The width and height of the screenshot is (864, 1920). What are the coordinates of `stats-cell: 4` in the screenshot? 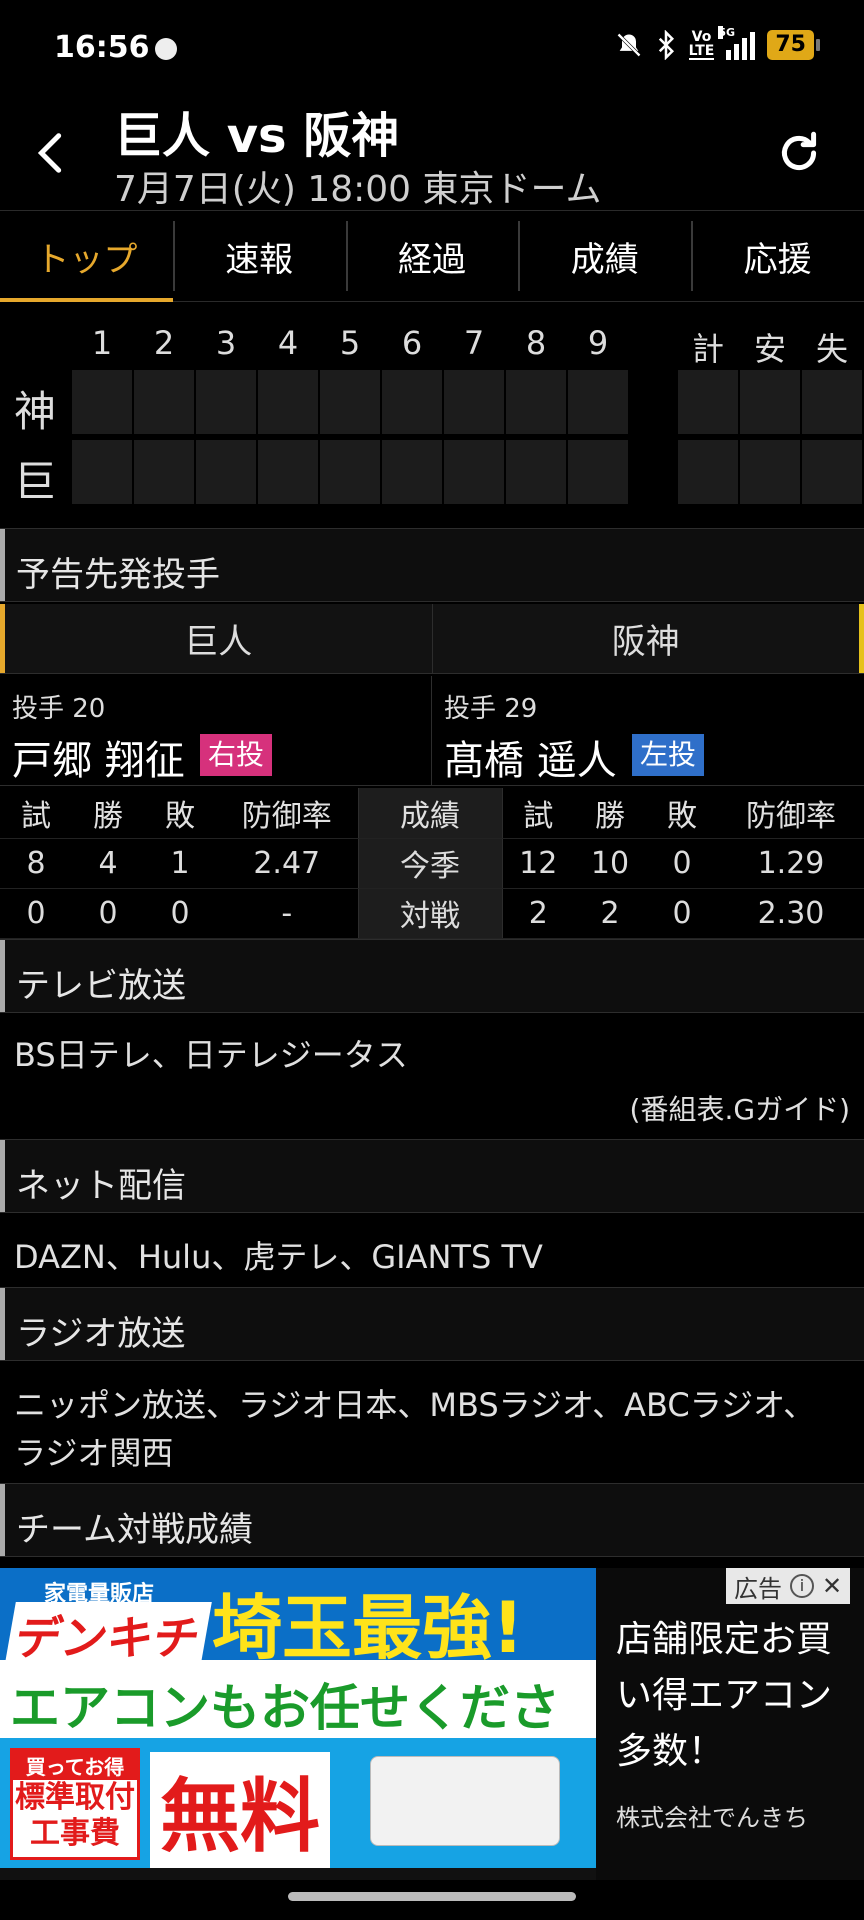 It's located at (108, 863).